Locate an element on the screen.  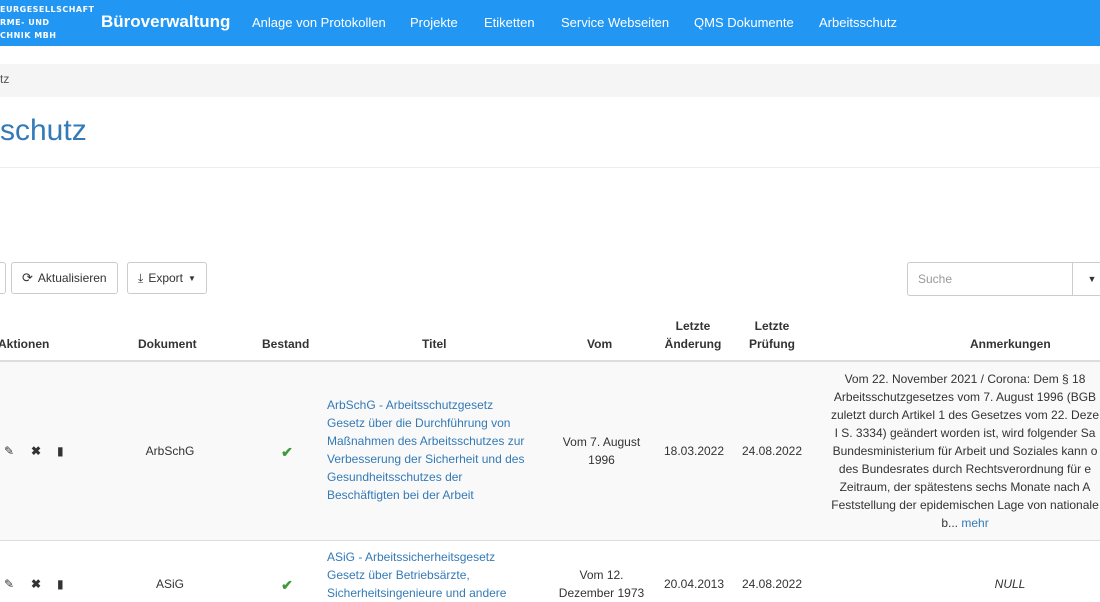
cell-anmerkungen: NULL is located at coordinates (1010, 584).